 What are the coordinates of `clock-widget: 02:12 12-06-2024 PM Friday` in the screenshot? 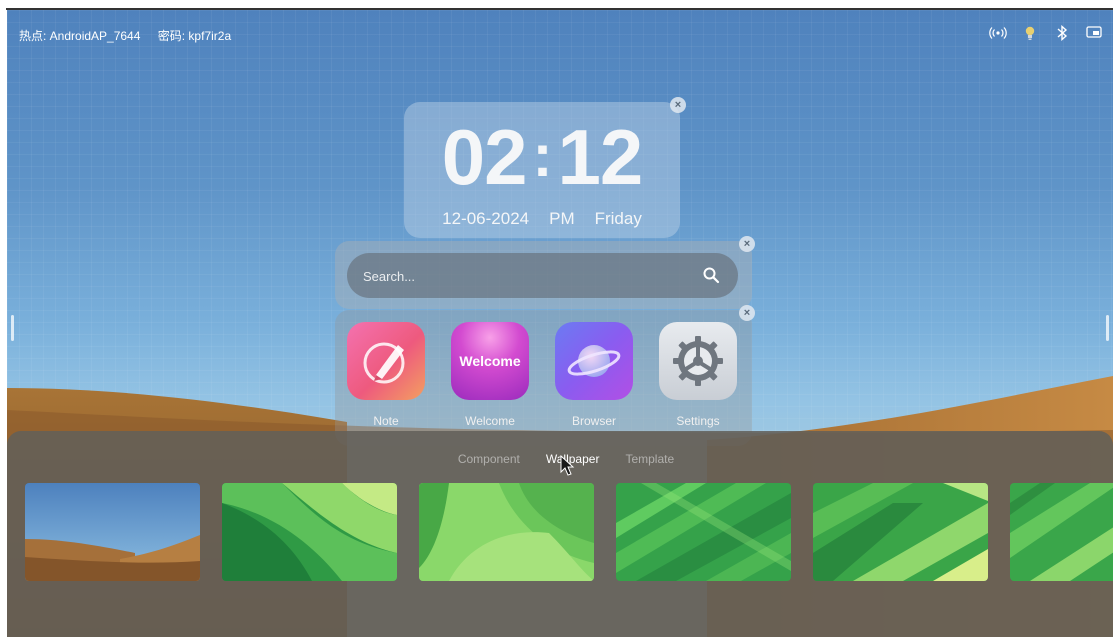 It's located at (542, 170).